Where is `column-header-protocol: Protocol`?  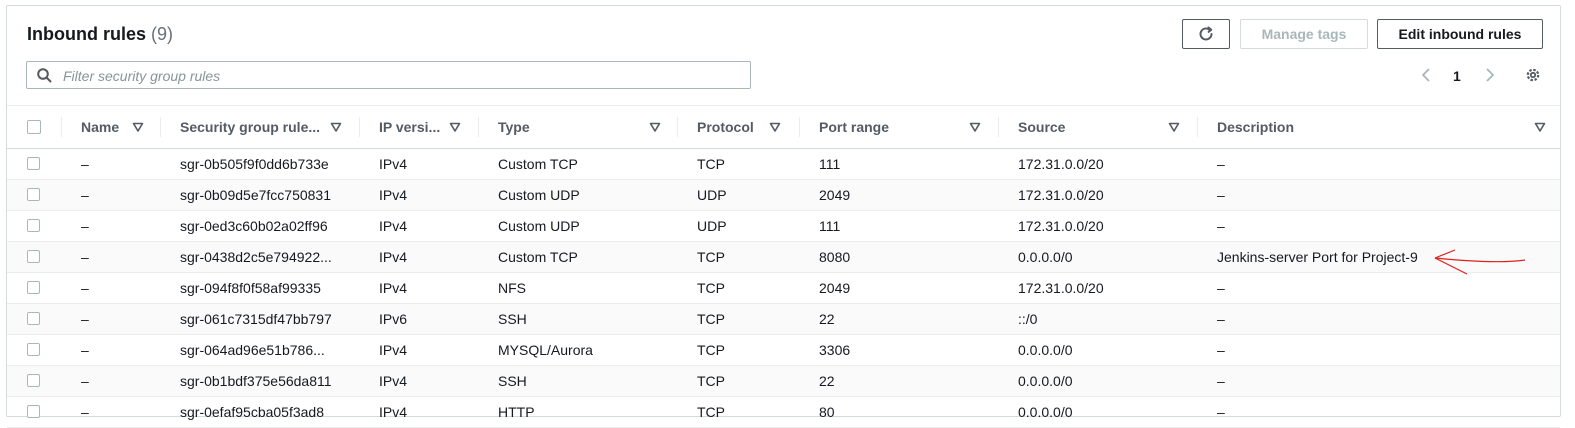
column-header-protocol: Protocol is located at coordinates (748, 127).